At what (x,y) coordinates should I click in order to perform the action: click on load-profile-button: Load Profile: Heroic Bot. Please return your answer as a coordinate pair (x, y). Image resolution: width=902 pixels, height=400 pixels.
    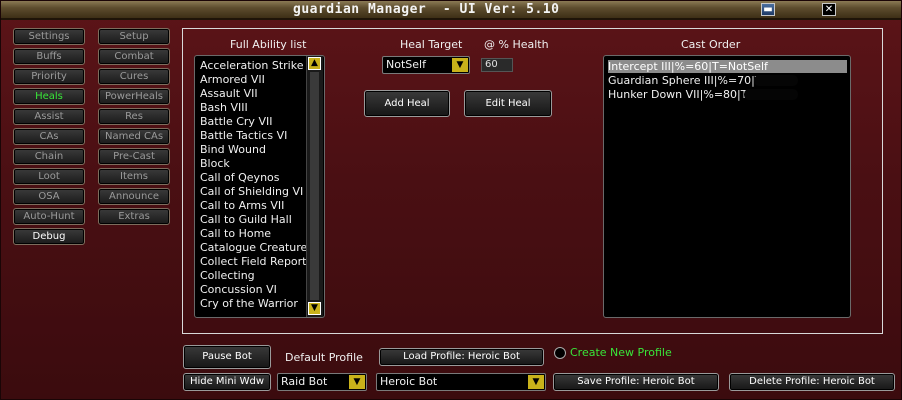
    Looking at the image, I should click on (461, 357).